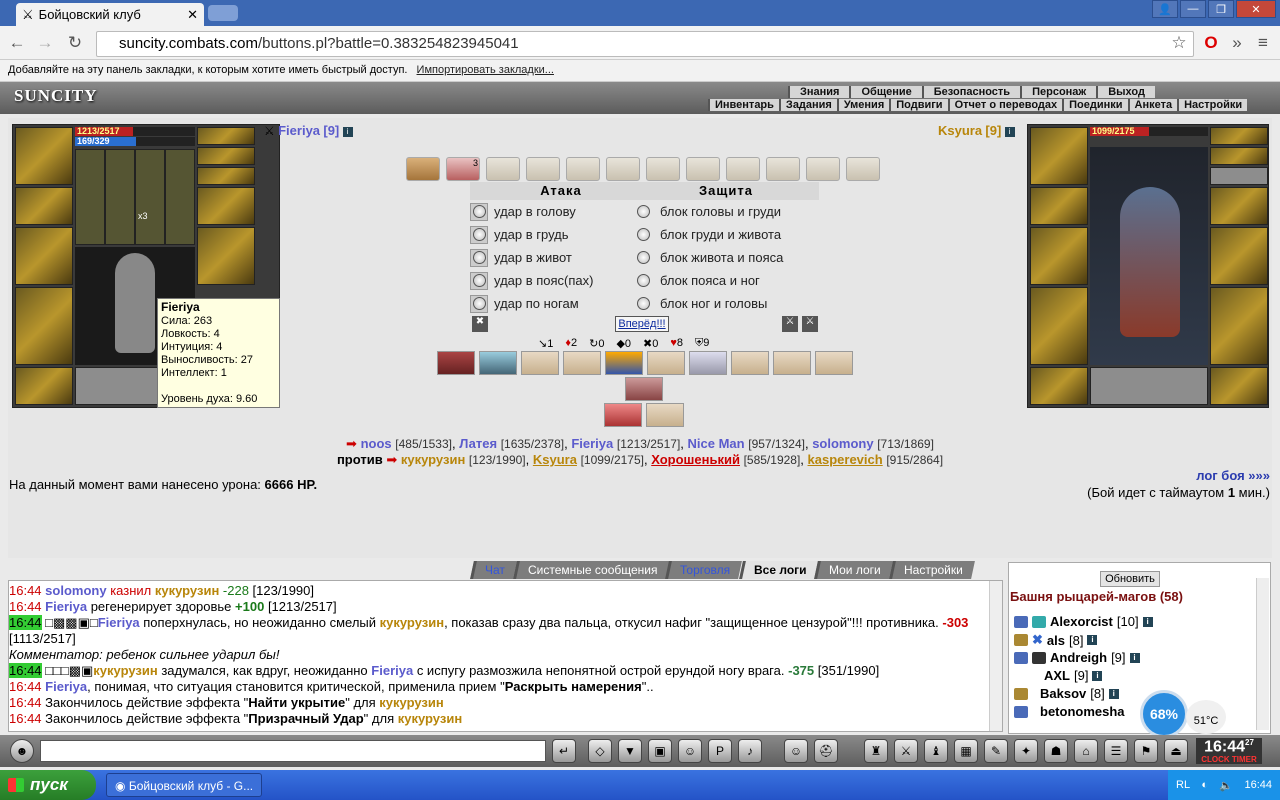 The image size is (1280, 800). I want to click on opp-rings-slot, so click(1239, 176).